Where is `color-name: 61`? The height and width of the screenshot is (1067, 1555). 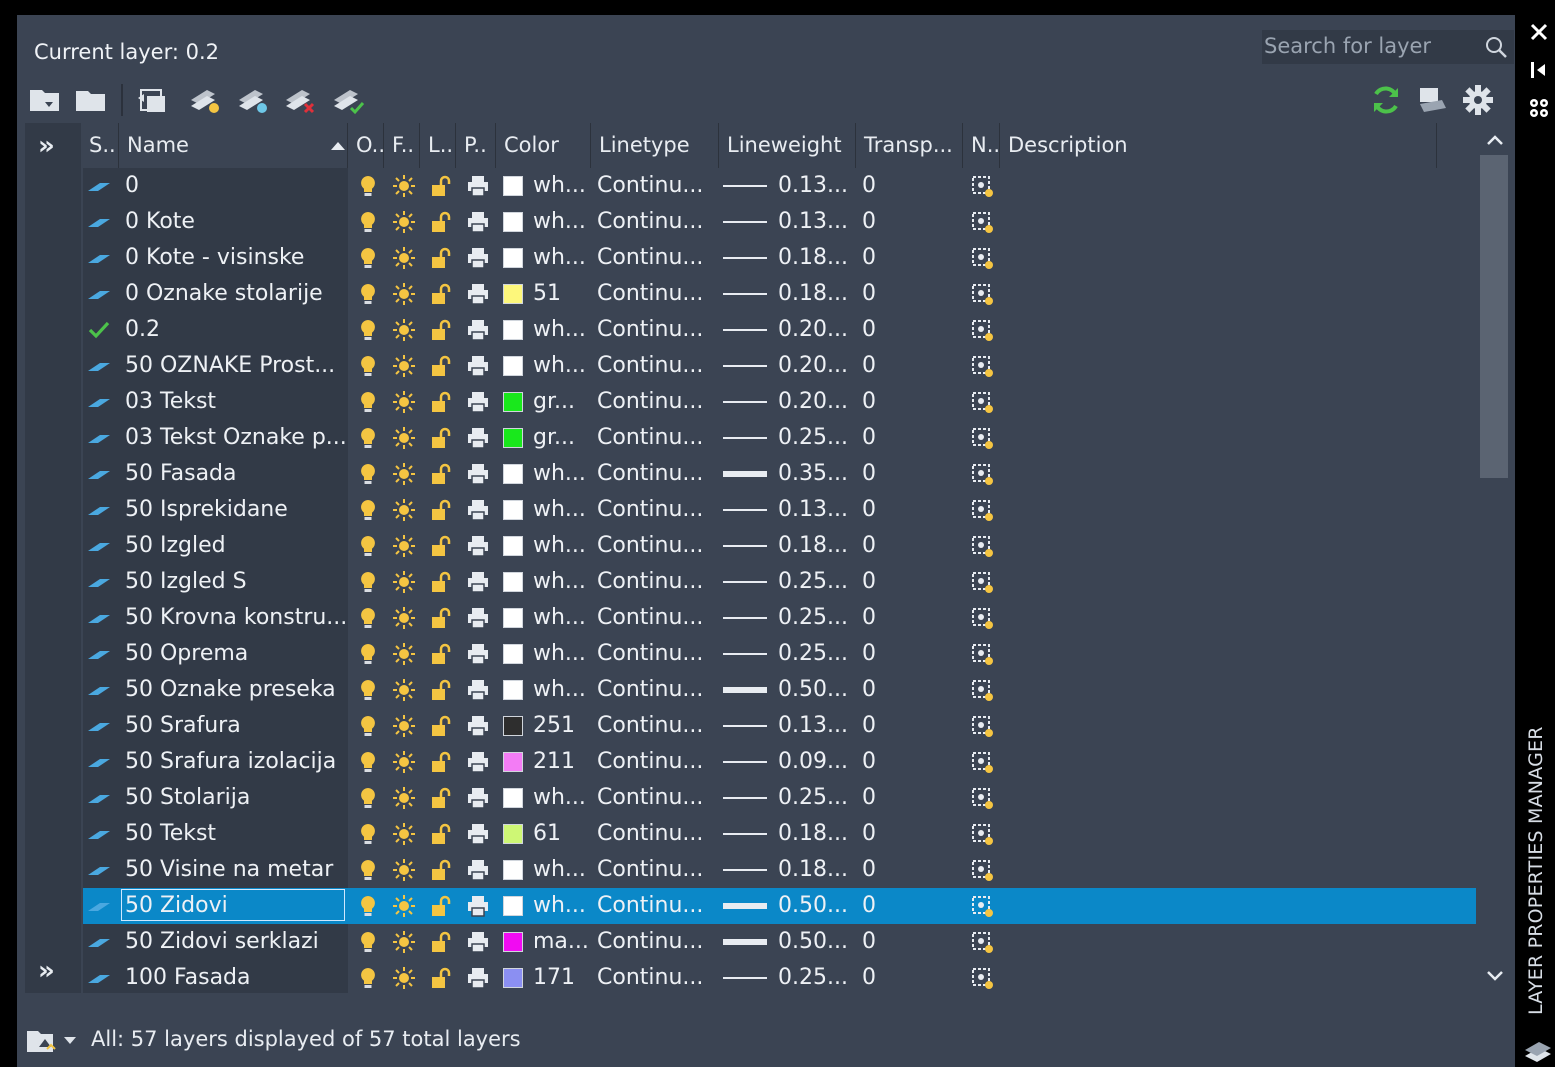 color-name: 61 is located at coordinates (547, 834).